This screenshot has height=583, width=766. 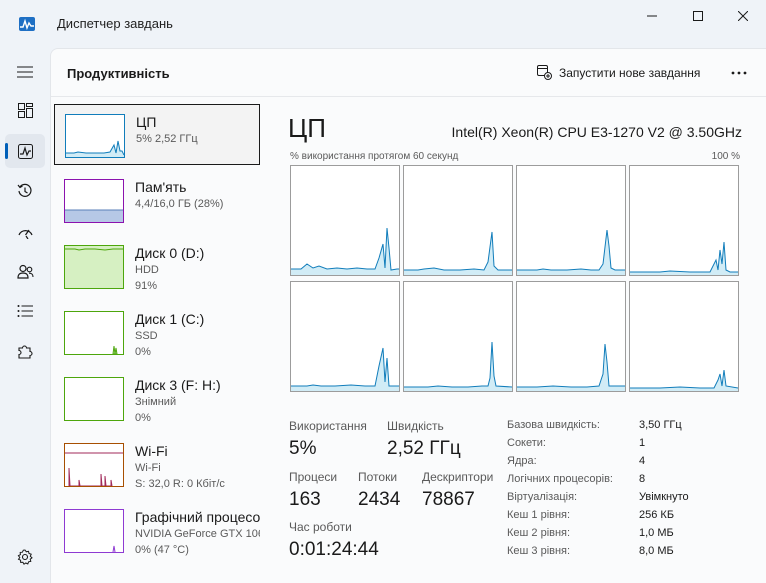 I want to click on cpu-thumbnail-graph, so click(x=95, y=136).